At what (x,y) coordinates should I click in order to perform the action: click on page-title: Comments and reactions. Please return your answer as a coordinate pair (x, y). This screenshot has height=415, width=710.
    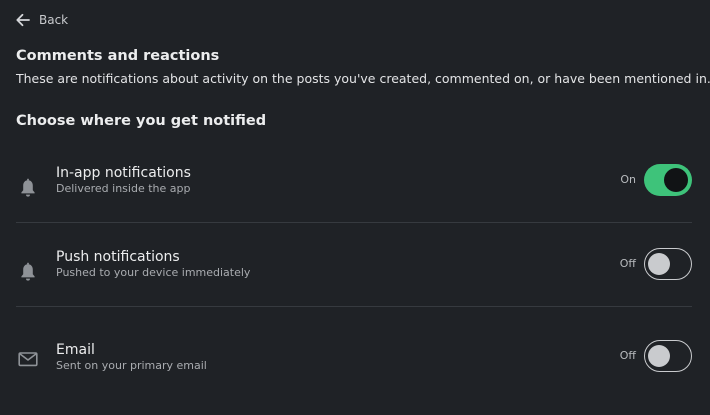
    Looking at the image, I should click on (118, 56).